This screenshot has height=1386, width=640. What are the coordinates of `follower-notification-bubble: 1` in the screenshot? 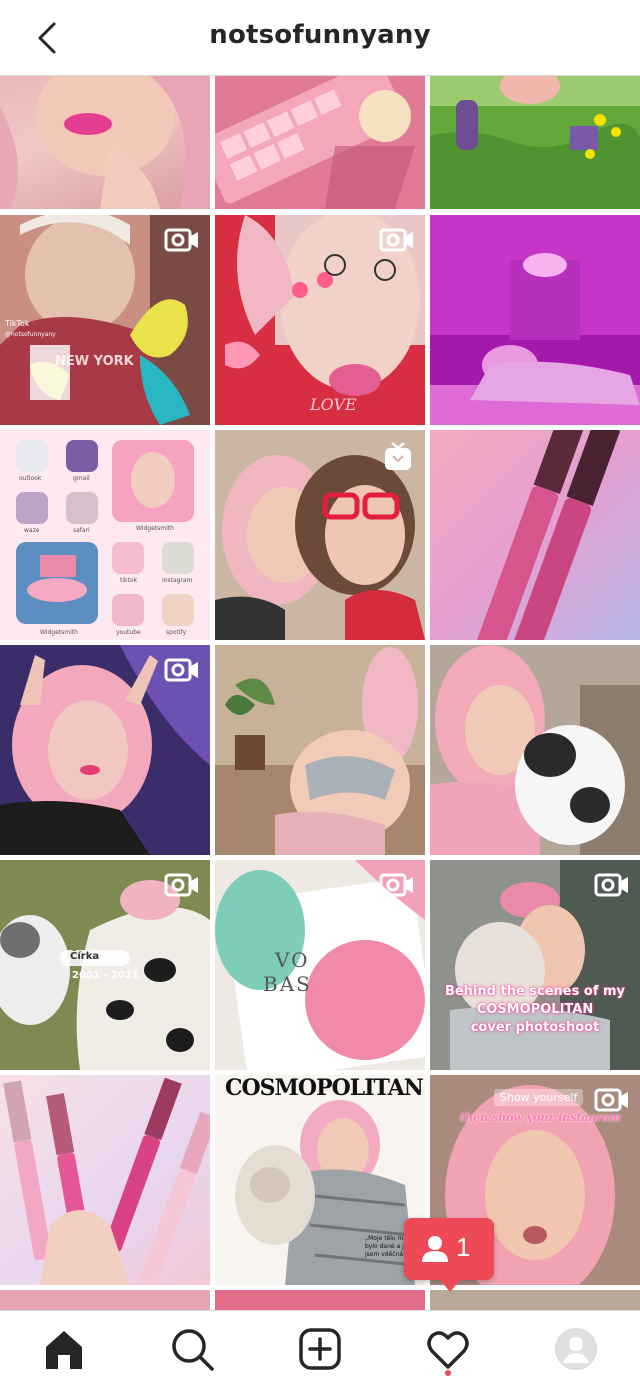 It's located at (449, 1255).